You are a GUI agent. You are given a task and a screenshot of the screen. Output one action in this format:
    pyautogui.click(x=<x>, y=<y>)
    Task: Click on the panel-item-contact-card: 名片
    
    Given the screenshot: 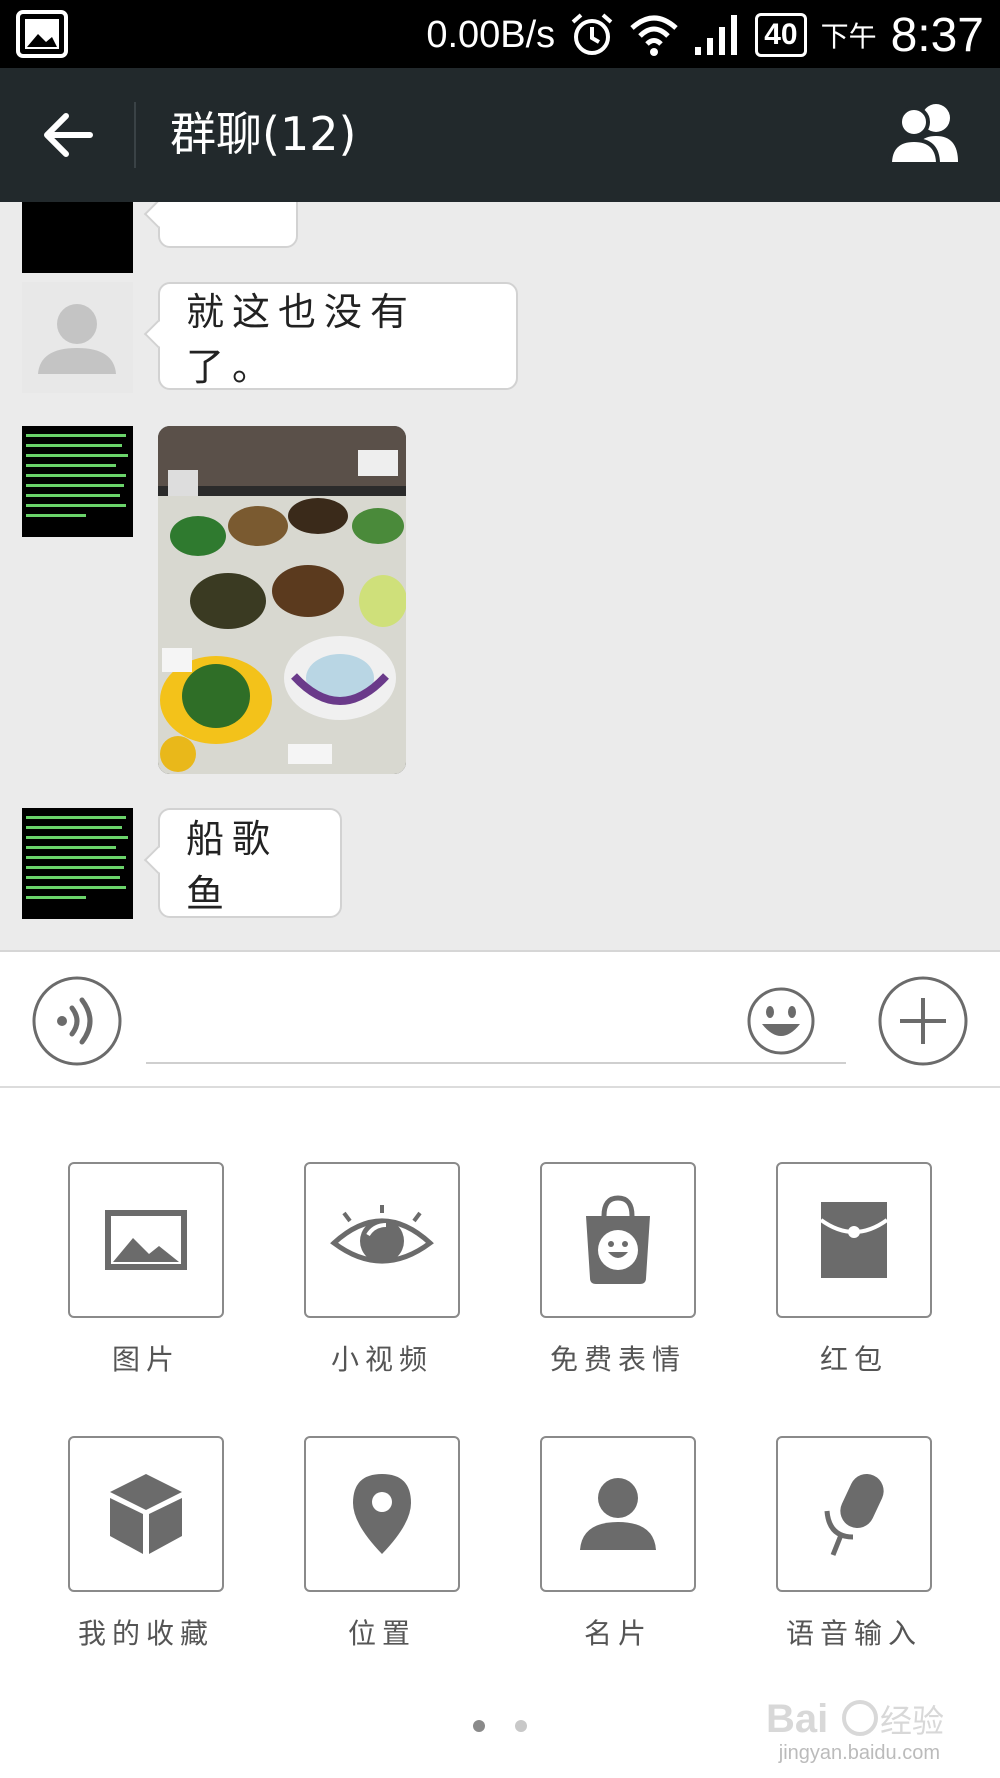 What is the action you would take?
    pyautogui.click(x=618, y=1544)
    